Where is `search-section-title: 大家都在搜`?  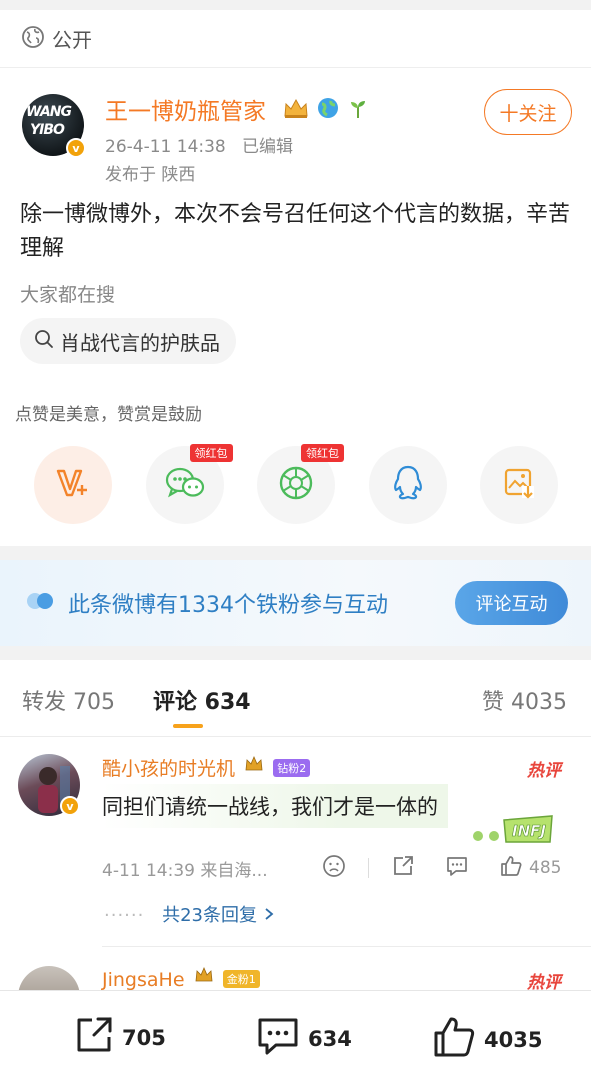
search-section-title: 大家都在搜 is located at coordinates (68, 295).